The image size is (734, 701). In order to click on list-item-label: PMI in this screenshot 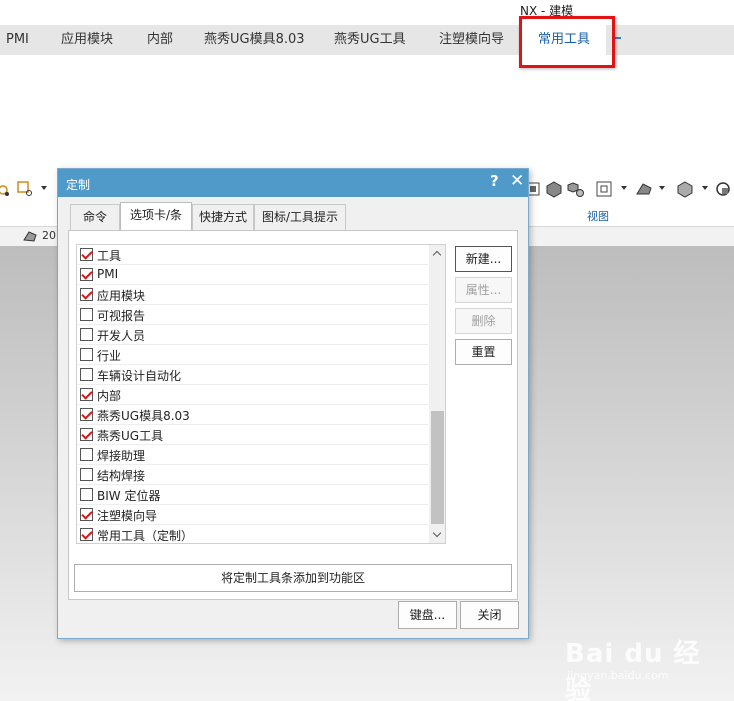, I will do `click(108, 274)`.